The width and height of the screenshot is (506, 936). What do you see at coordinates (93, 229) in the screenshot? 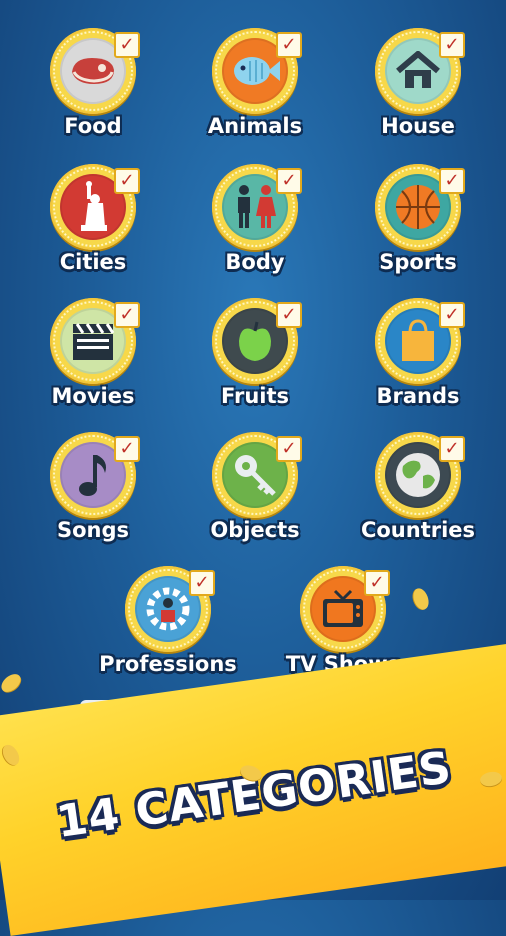
I see `category-cities: ✓ Cities` at bounding box center [93, 229].